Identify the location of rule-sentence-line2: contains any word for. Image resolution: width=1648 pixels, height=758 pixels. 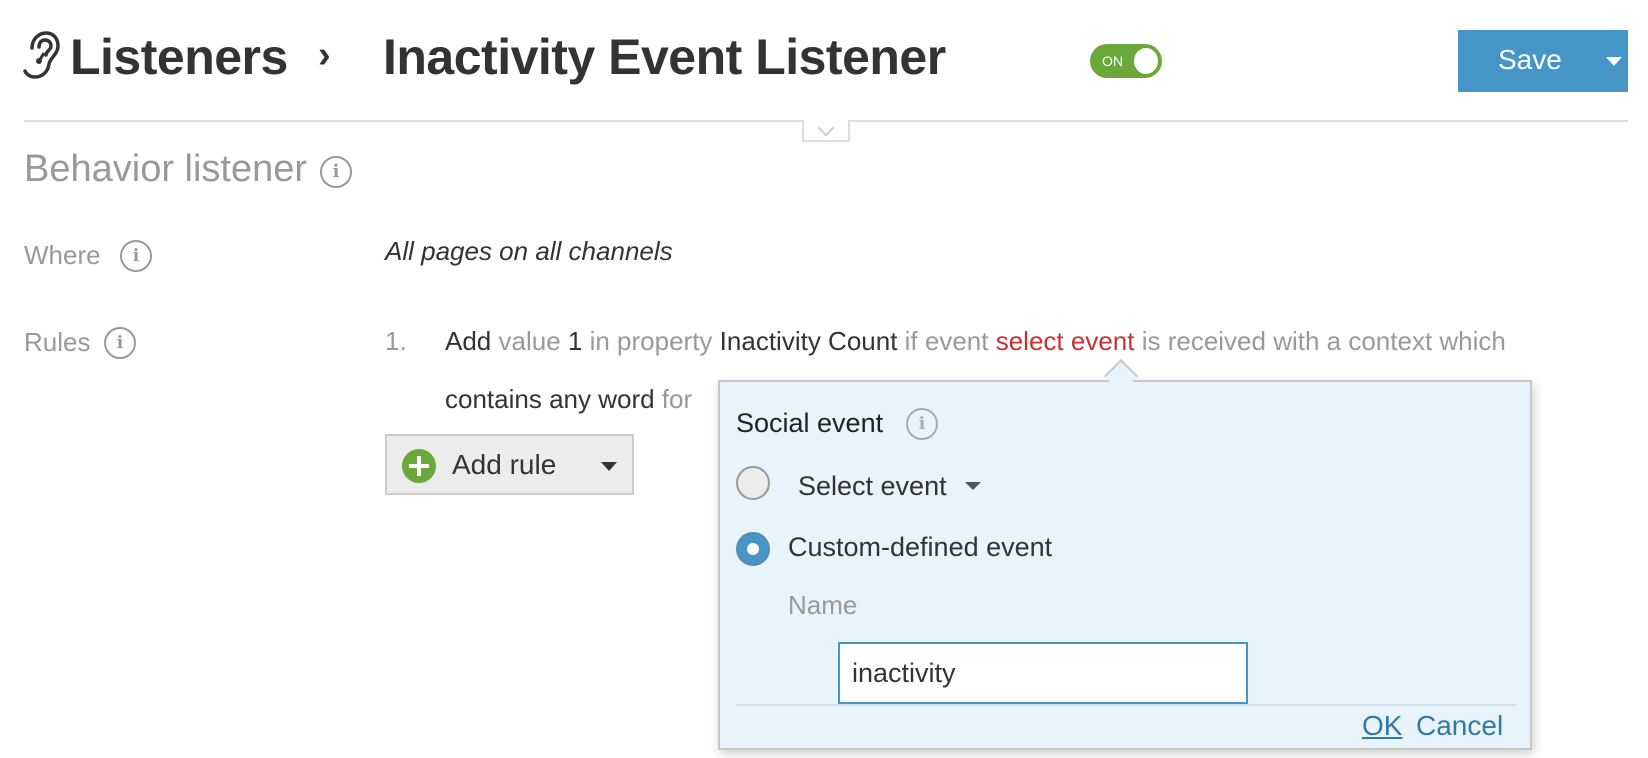
(568, 399).